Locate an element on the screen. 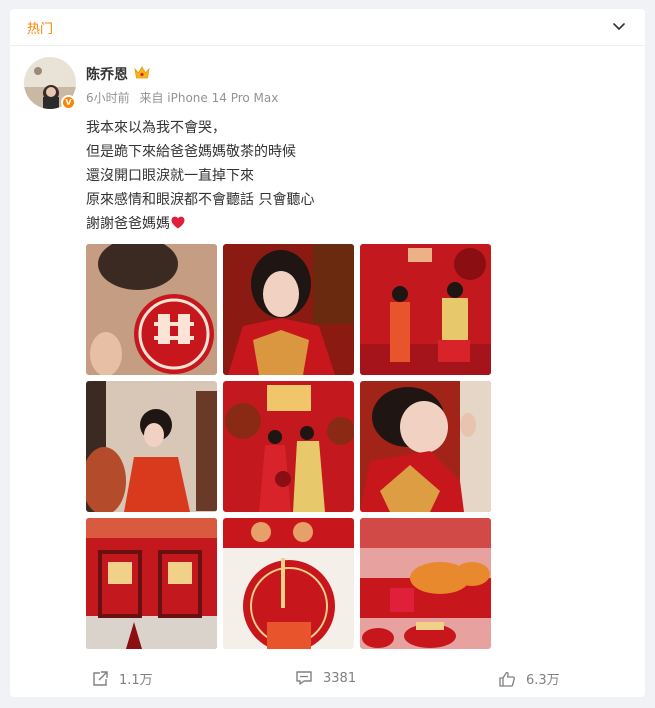 Image resolution: width=655 pixels, height=708 pixels. crown-icon is located at coordinates (142, 72).